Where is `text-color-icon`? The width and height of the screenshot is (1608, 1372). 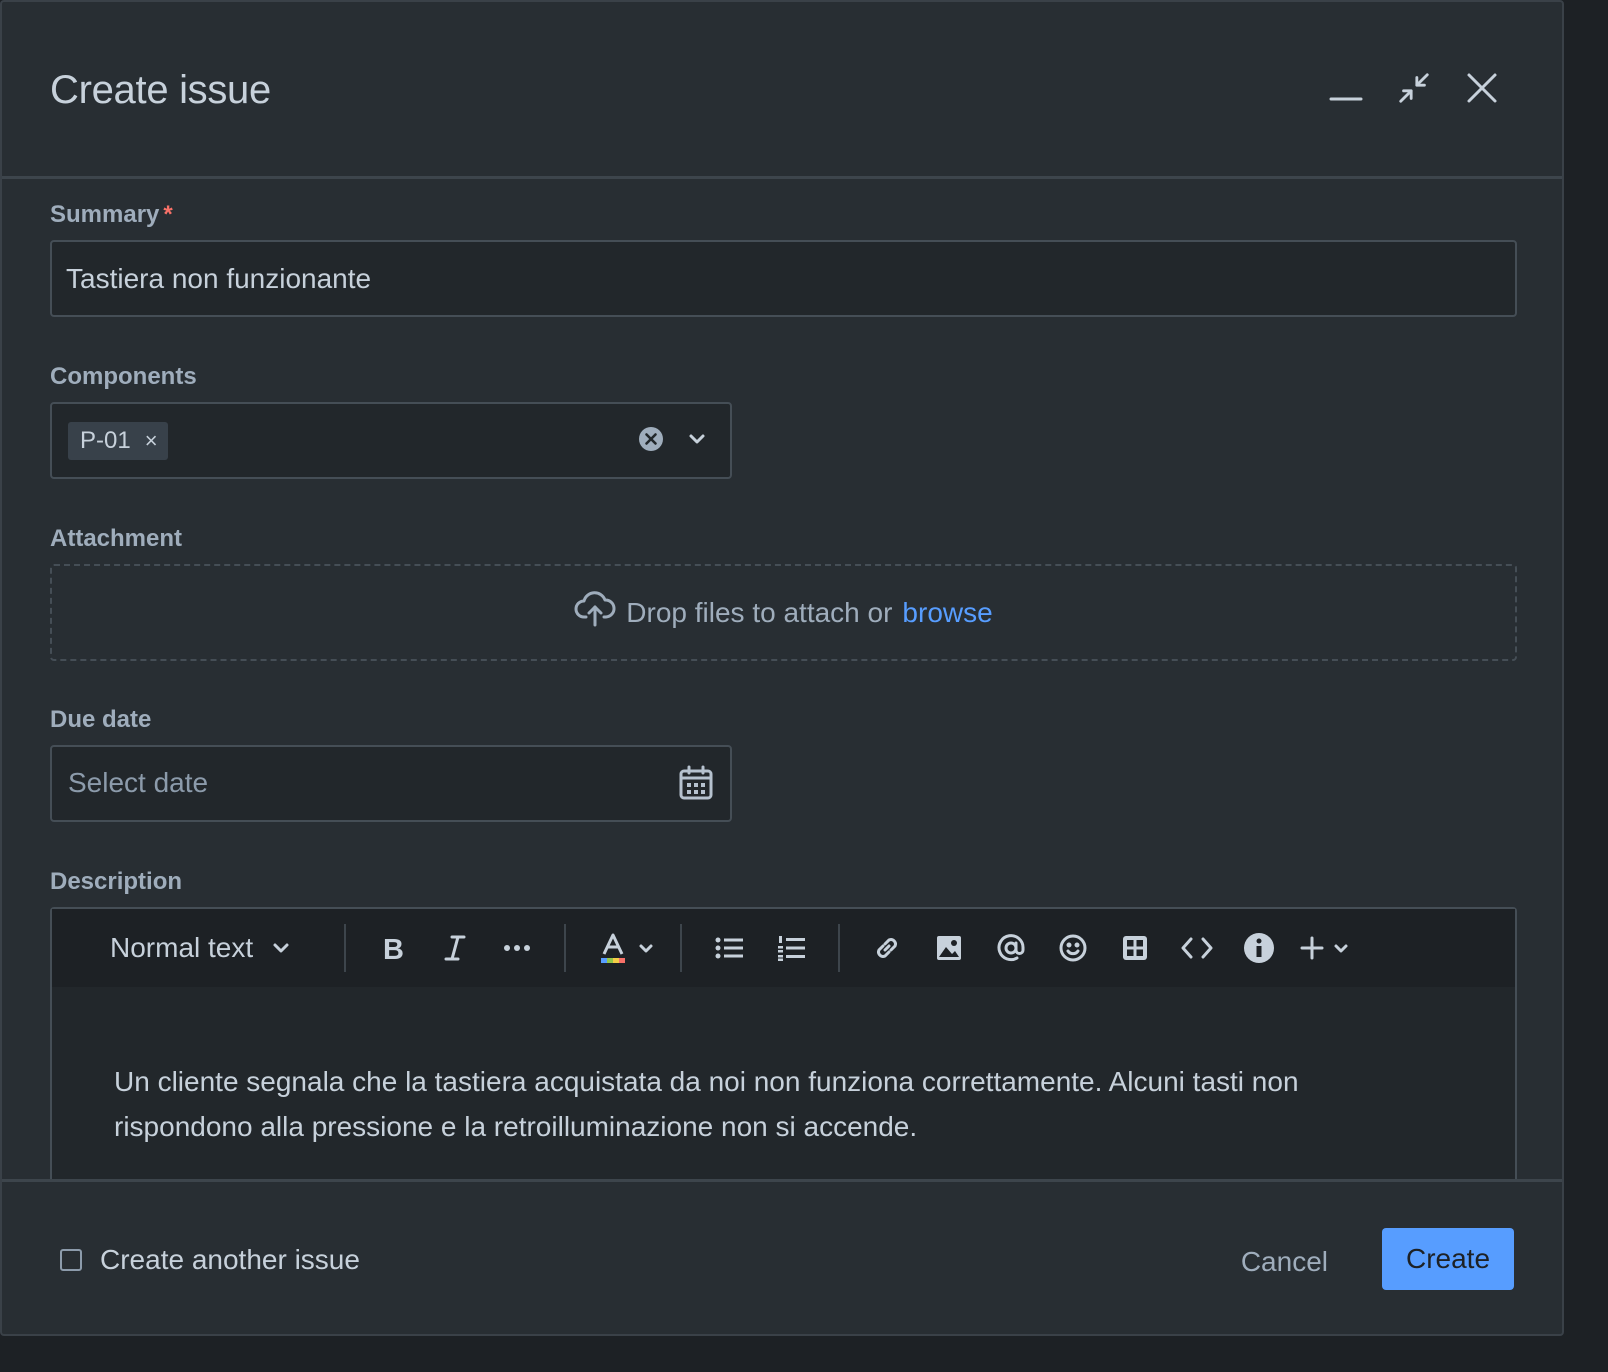
text-color-icon is located at coordinates (627, 948).